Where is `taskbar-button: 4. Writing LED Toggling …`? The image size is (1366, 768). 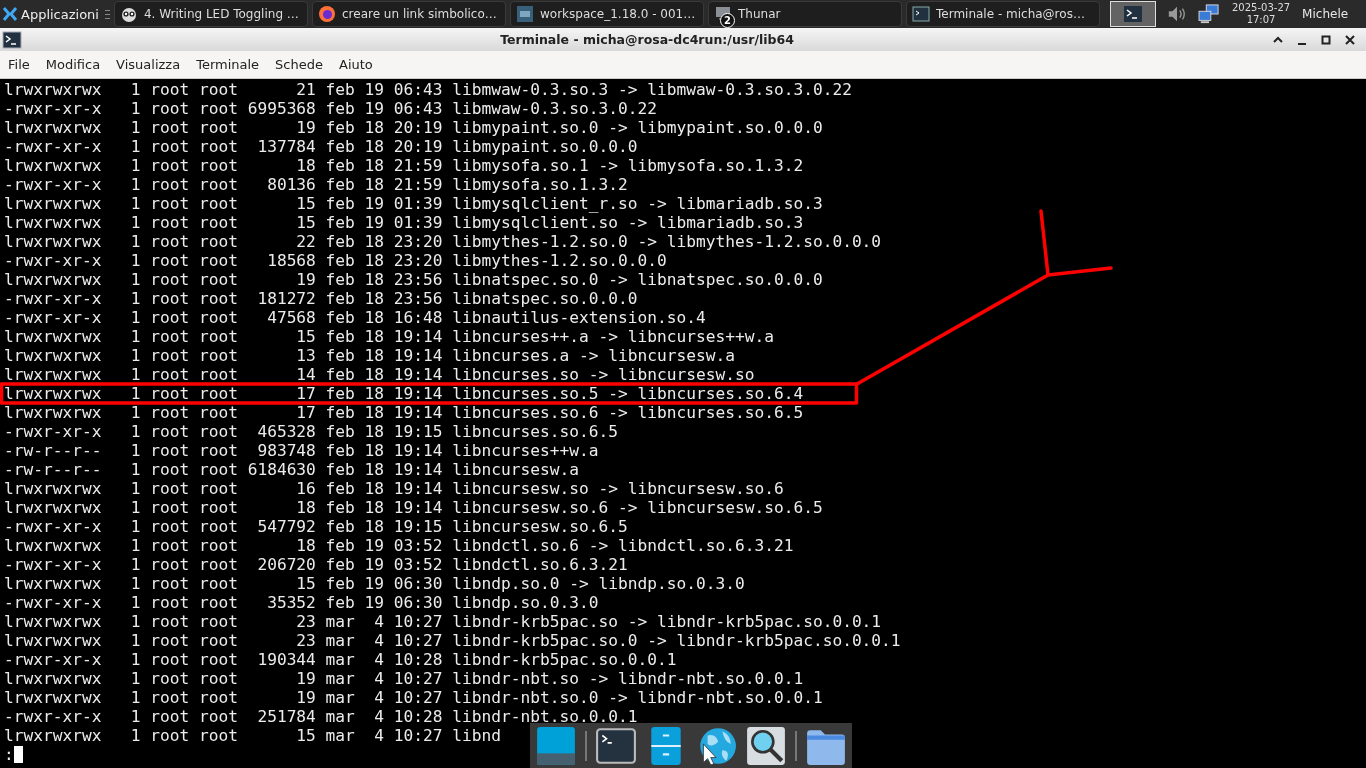
taskbar-button: 4. Writing LED Toggling … is located at coordinates (211, 14).